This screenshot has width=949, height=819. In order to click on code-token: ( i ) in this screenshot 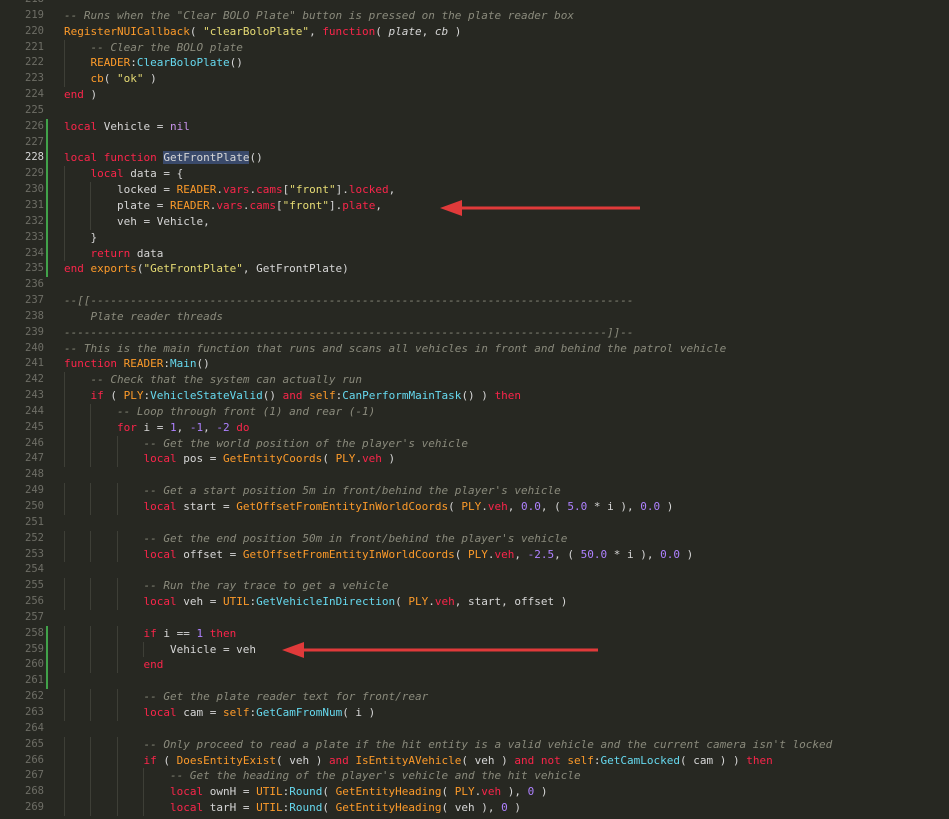, I will do `click(359, 712)`.